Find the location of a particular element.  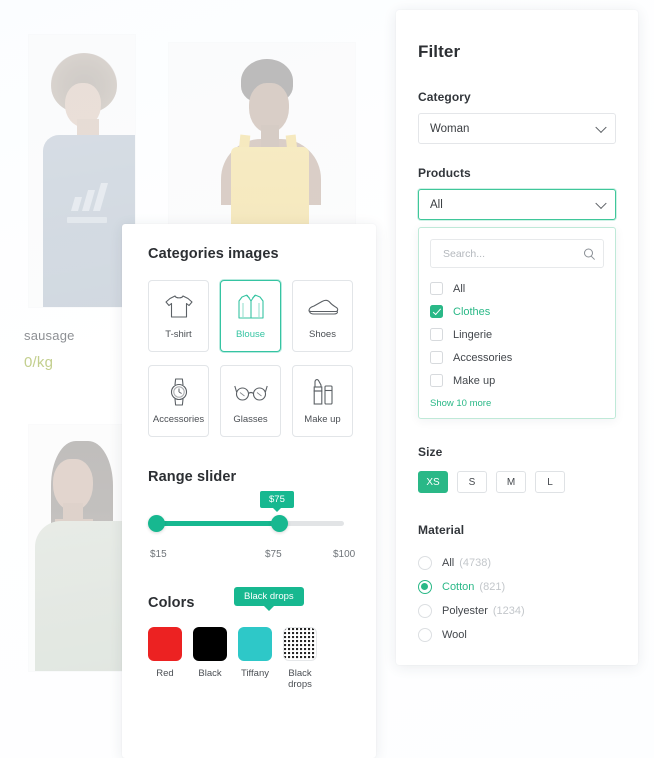

slider-max-label: $100 is located at coordinates (344, 554).